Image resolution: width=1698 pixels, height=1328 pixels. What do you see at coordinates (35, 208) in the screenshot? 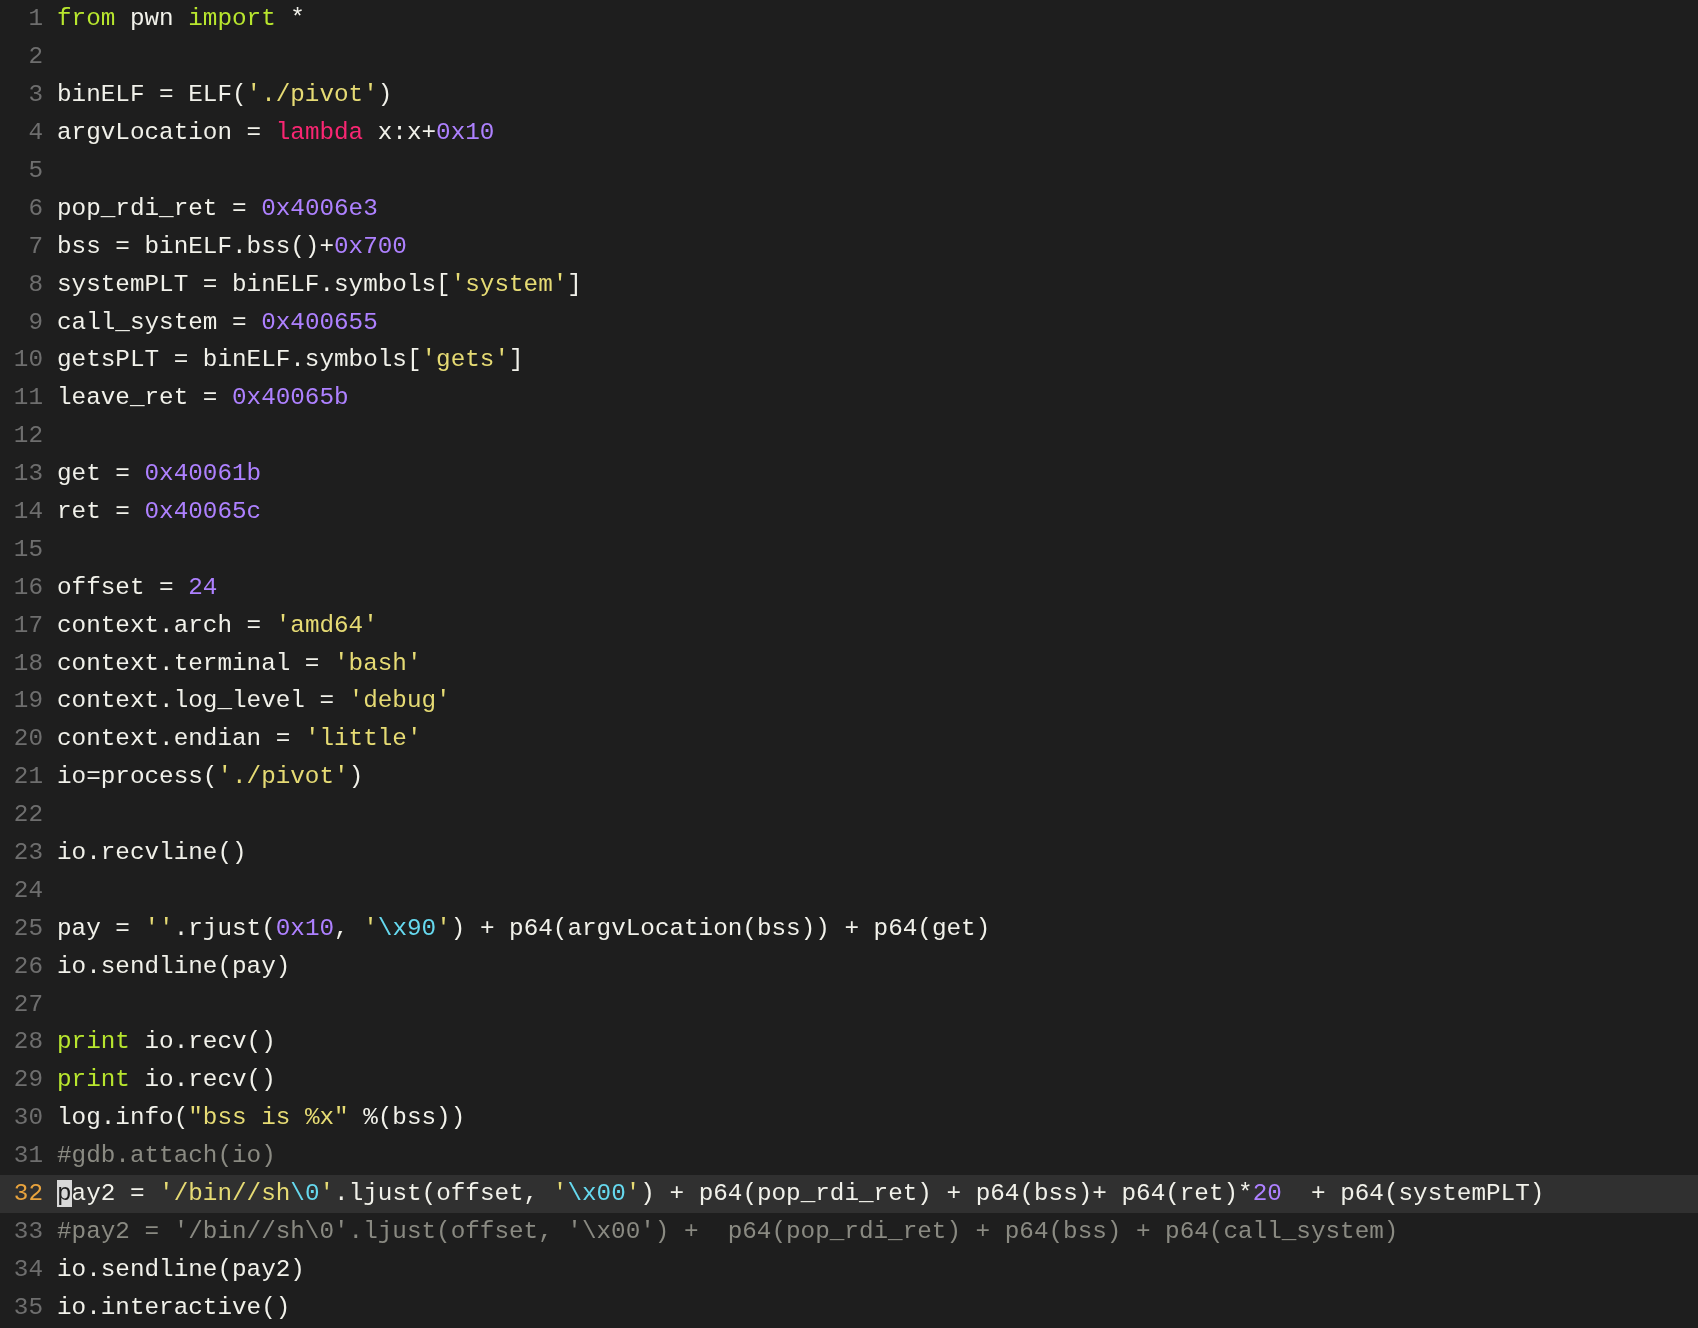
I see `line-number: 6` at bounding box center [35, 208].